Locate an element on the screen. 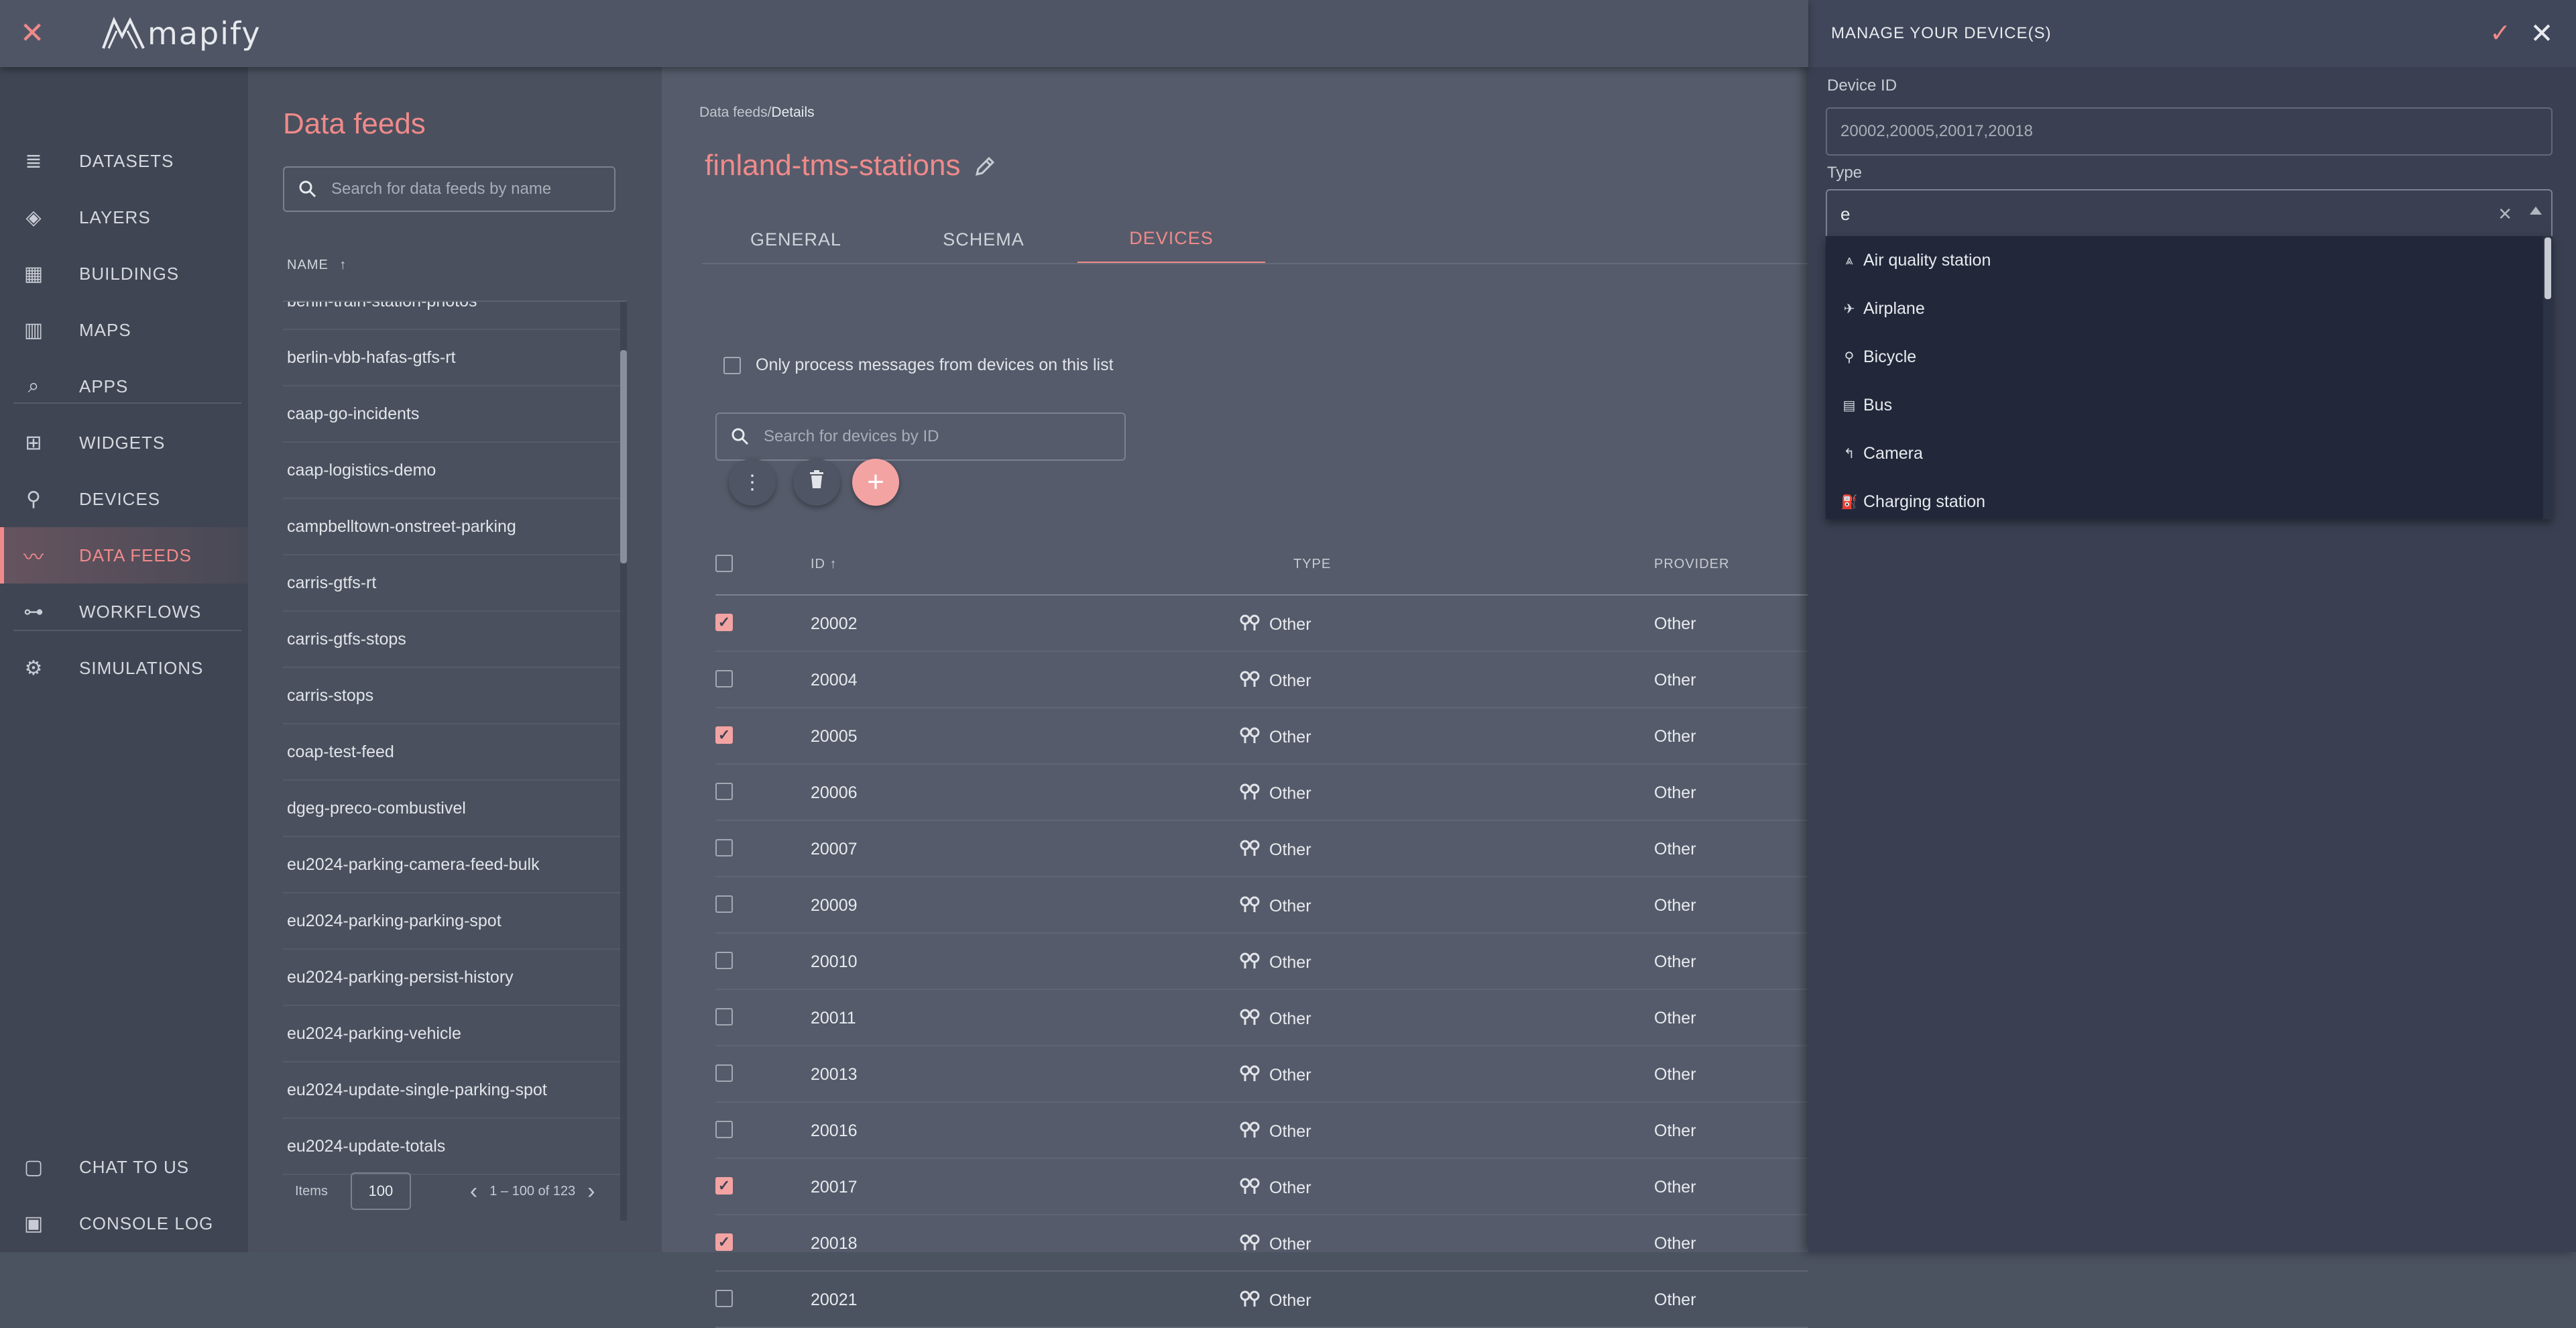 The image size is (2576, 1328). feed-list-item: dgeg-preco-combustivel is located at coordinates (454, 809).